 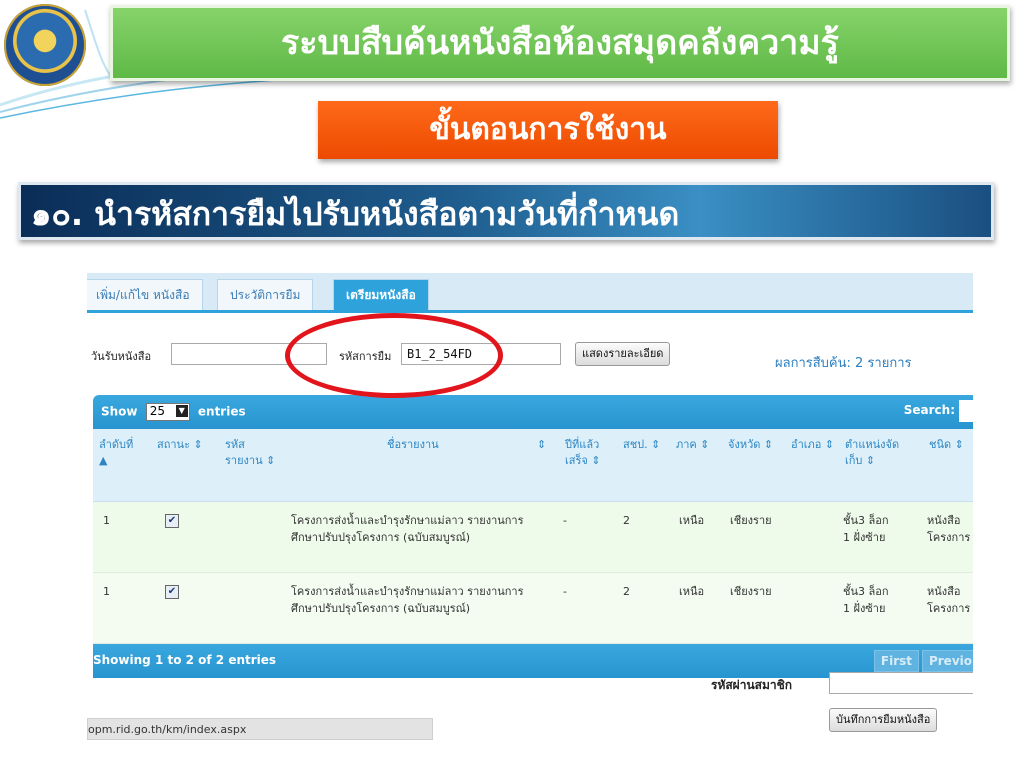 I want to click on col-code: รหัสรายงาน ⇕, so click(x=253, y=453).